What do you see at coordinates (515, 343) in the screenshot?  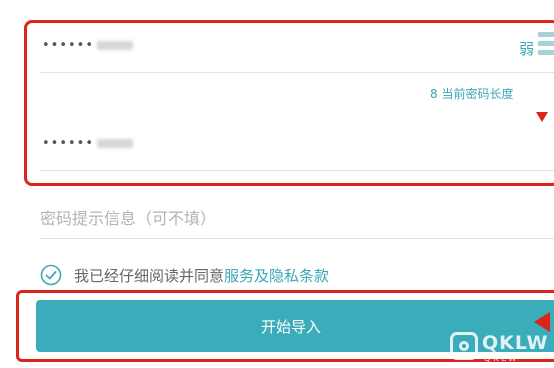 I see `watermark-text: QKLW` at bounding box center [515, 343].